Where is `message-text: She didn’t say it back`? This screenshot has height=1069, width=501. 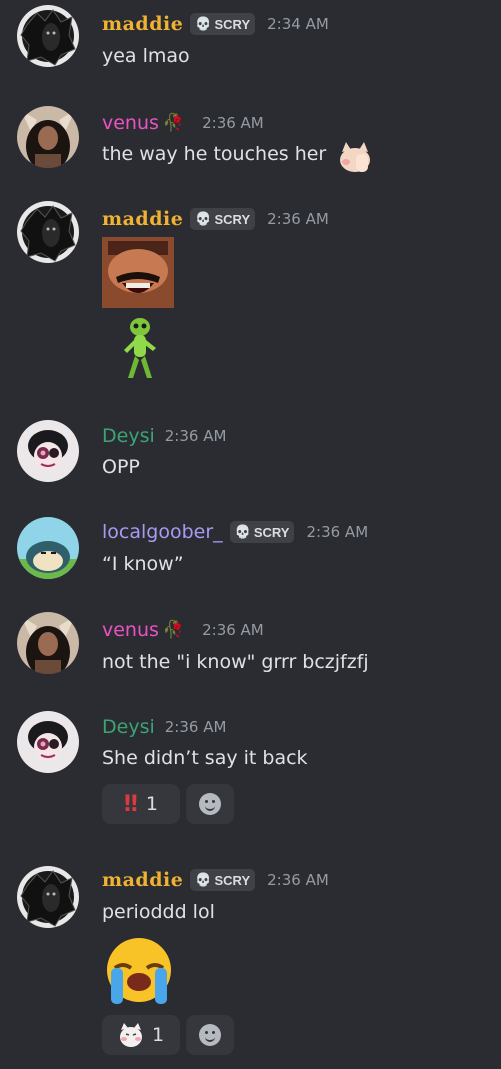
message-text: She didn’t say it back is located at coordinates (205, 758).